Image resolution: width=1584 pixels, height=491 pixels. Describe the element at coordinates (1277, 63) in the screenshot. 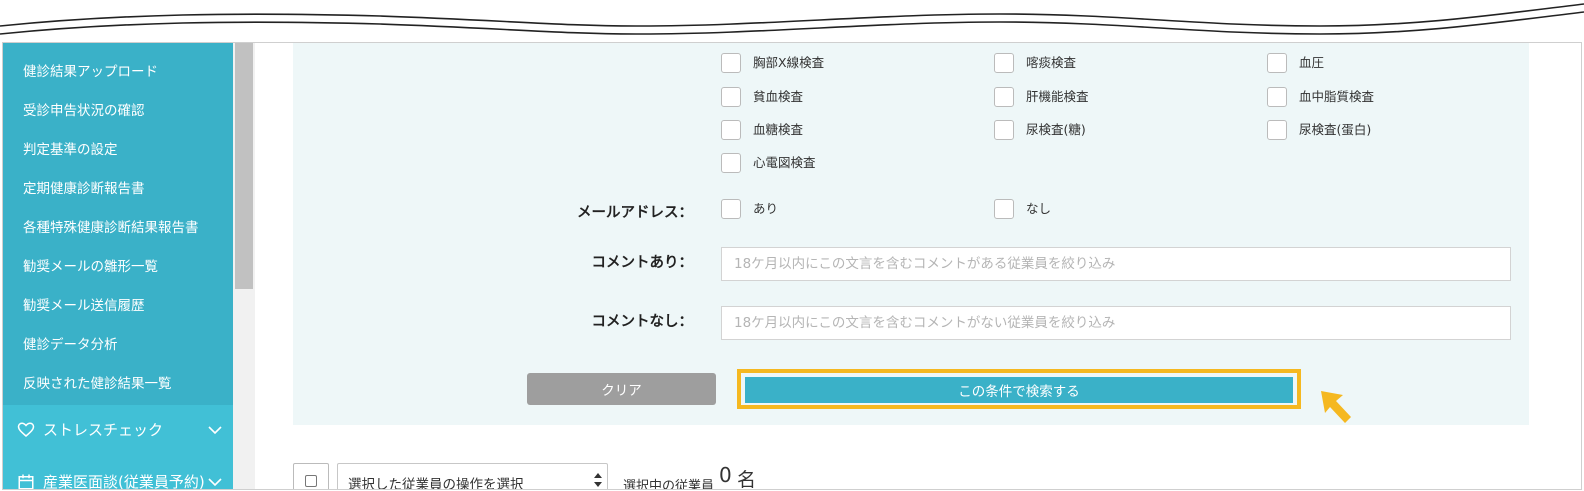

I see `checkbox-blood-pressure` at that location.